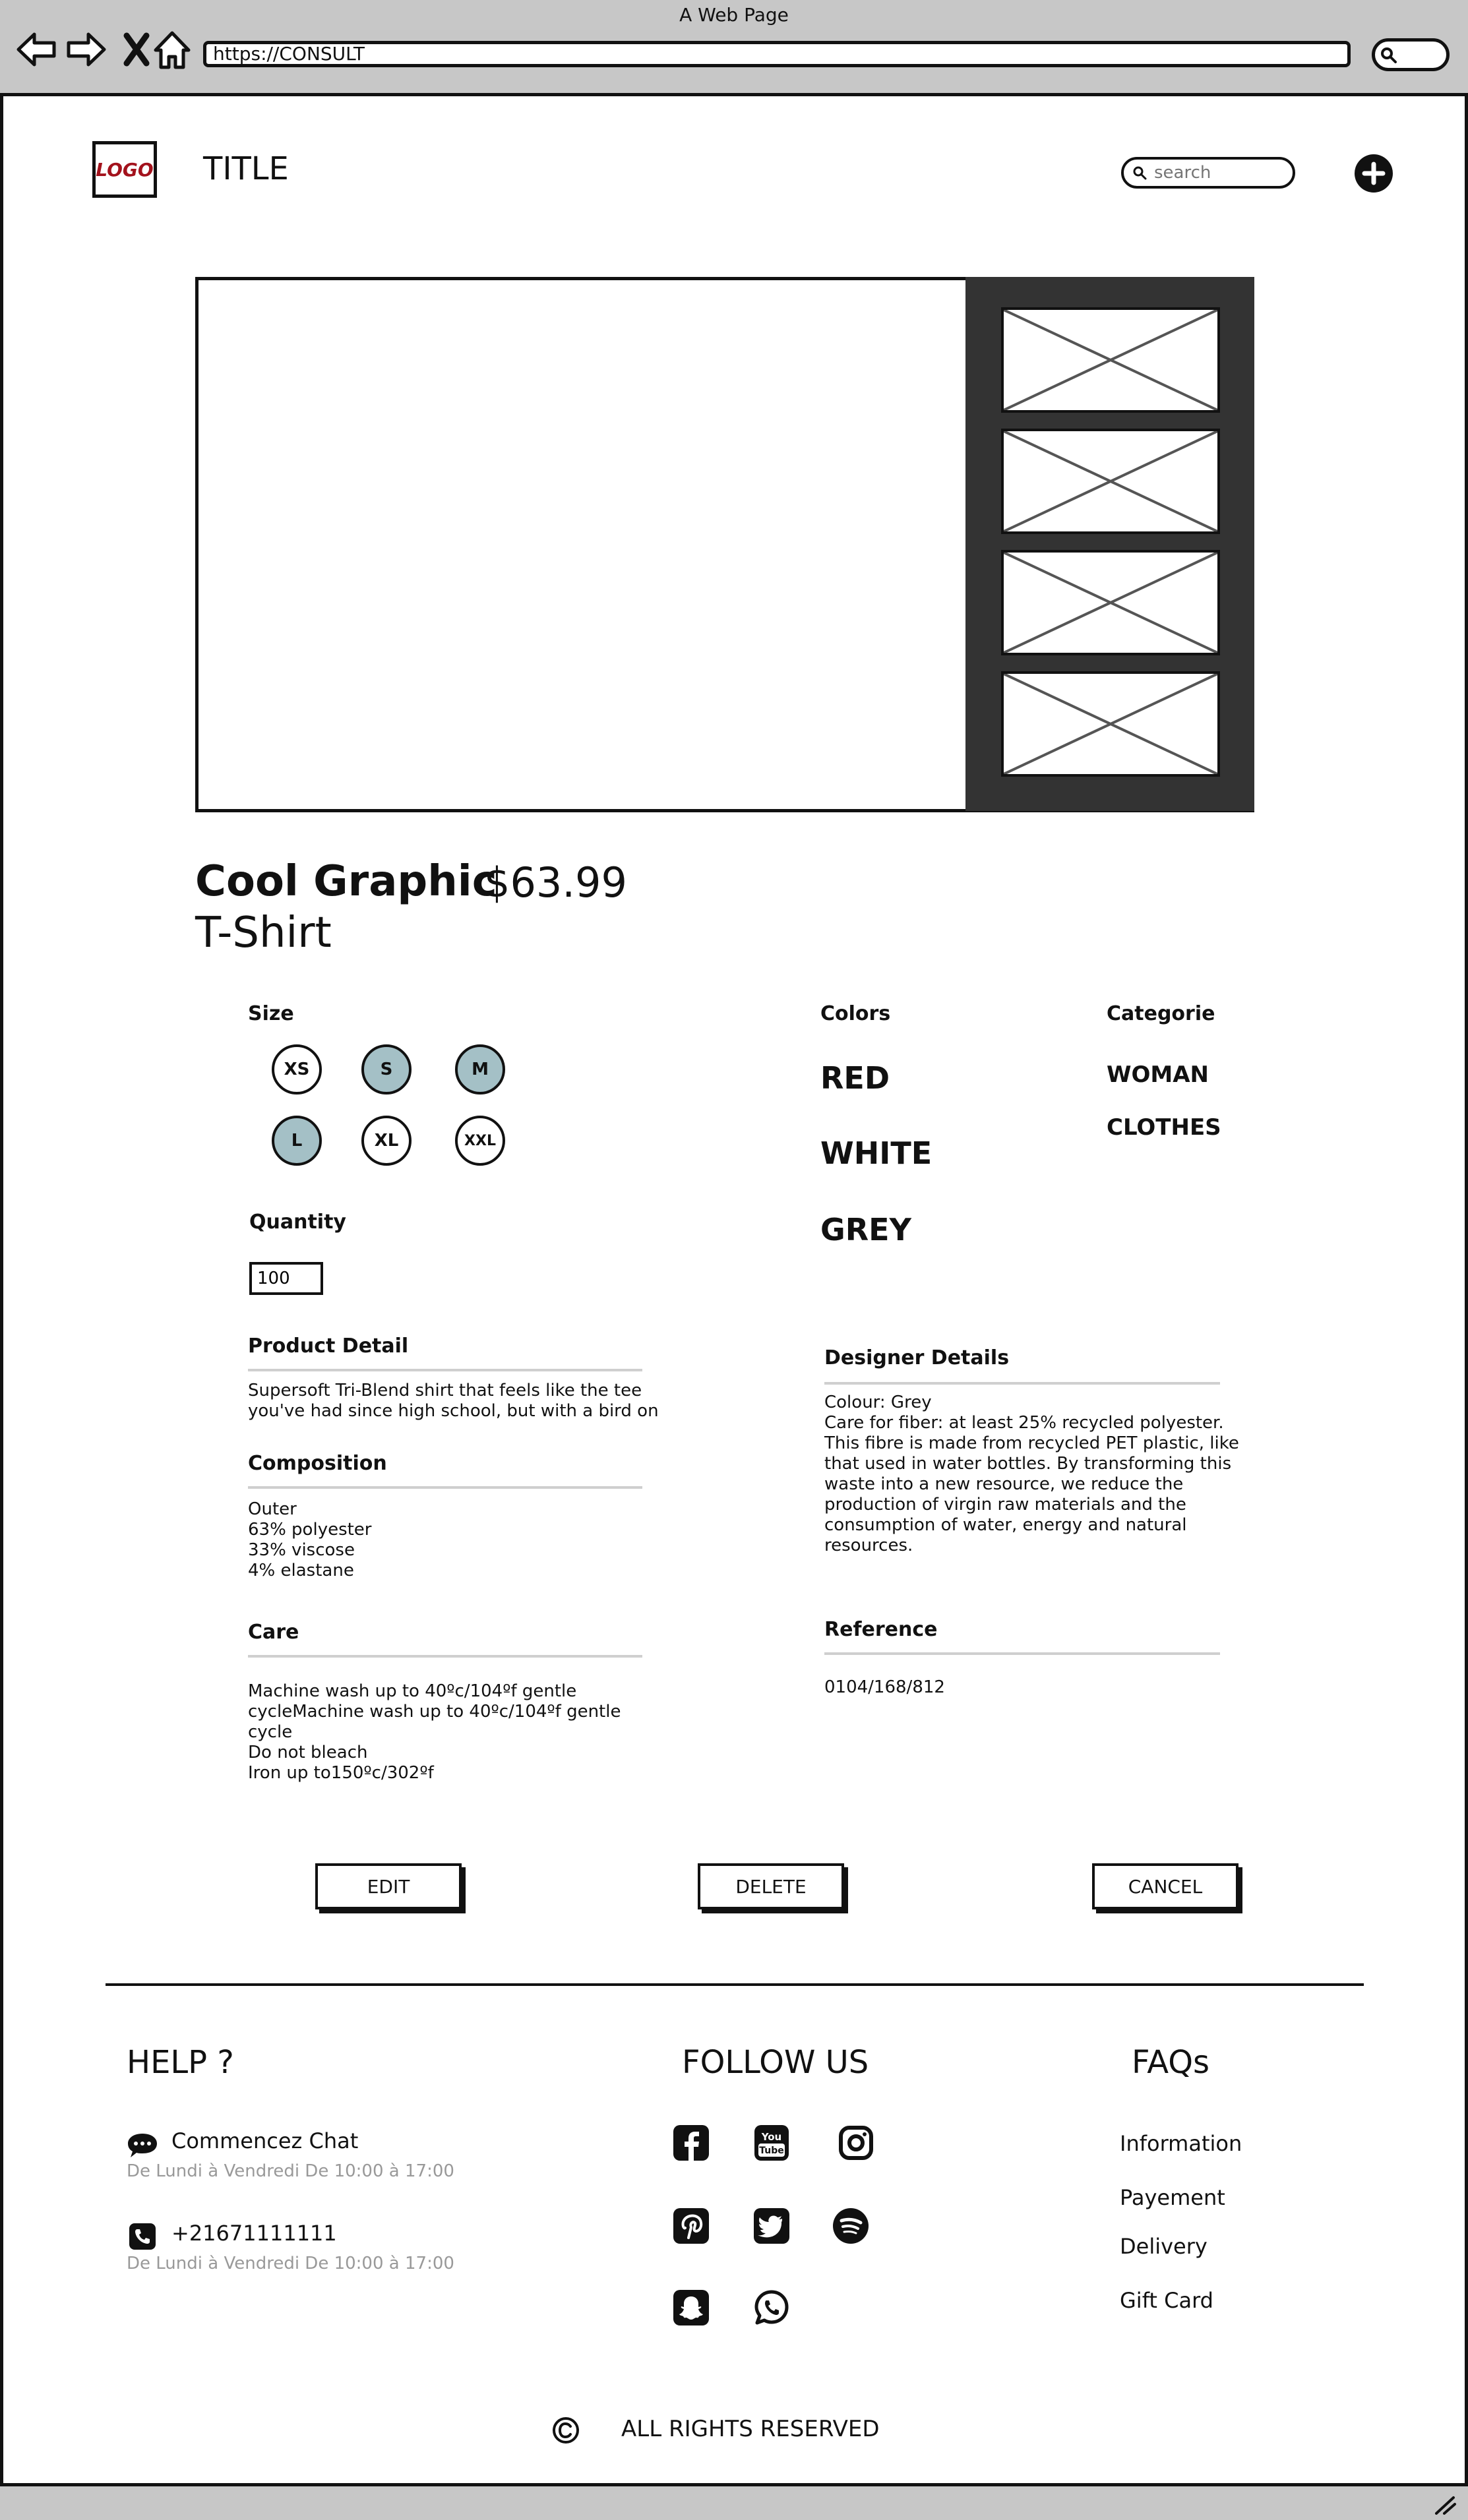  Describe the element at coordinates (172, 49) in the screenshot. I see `home-icon` at that location.